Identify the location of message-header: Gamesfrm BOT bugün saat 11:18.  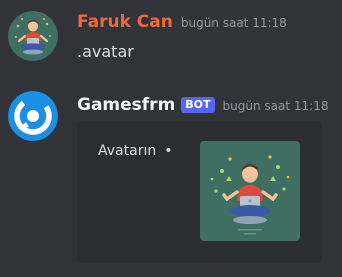
(202, 105).